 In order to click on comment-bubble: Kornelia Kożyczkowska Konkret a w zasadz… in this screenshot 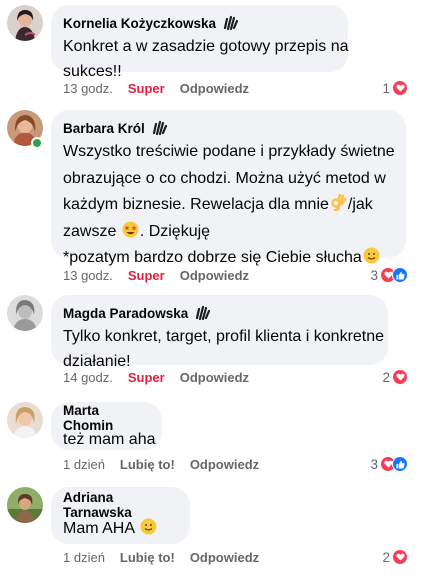, I will do `click(199, 42)`.